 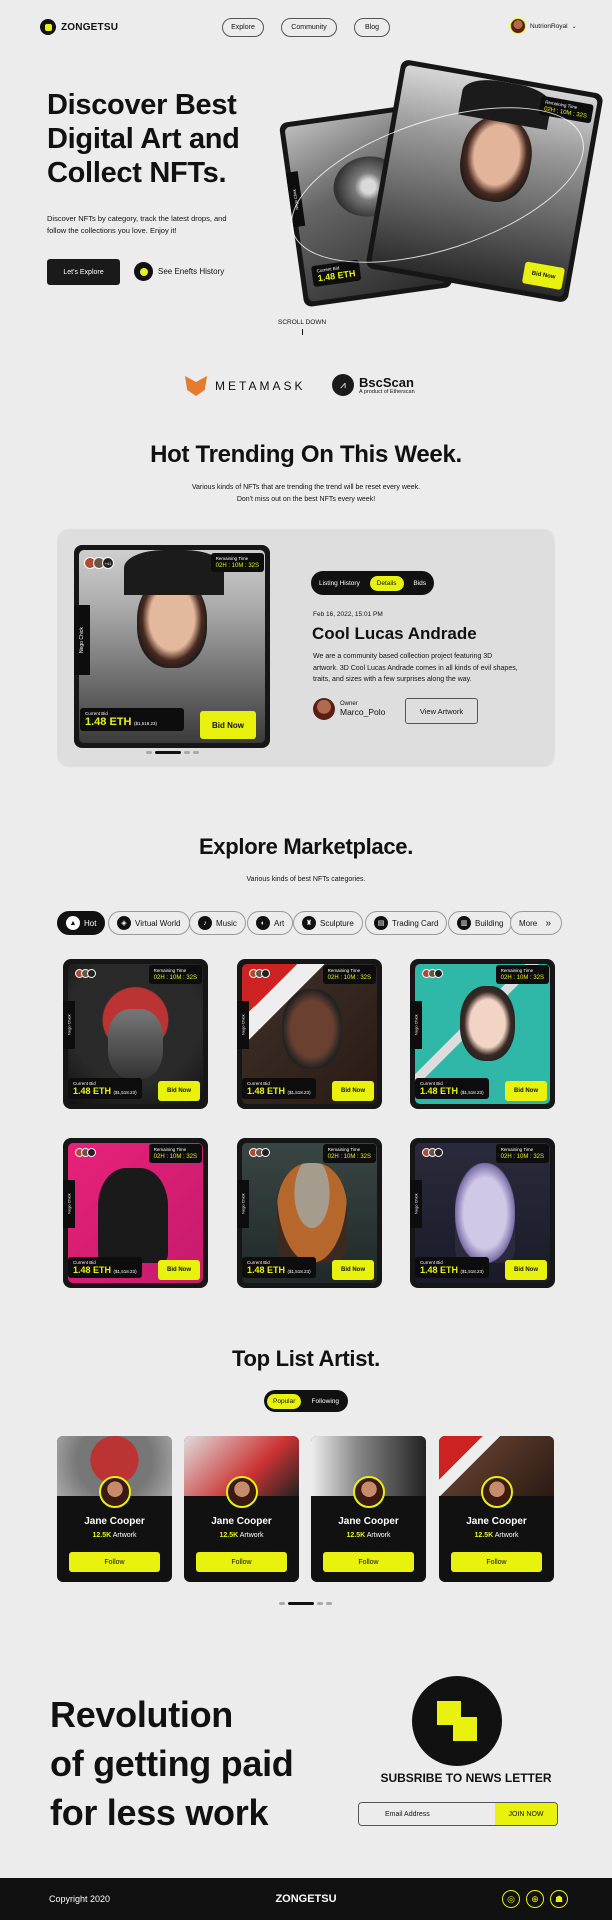 What do you see at coordinates (179, 271) in the screenshot?
I see `history-link: See Enefts History` at bounding box center [179, 271].